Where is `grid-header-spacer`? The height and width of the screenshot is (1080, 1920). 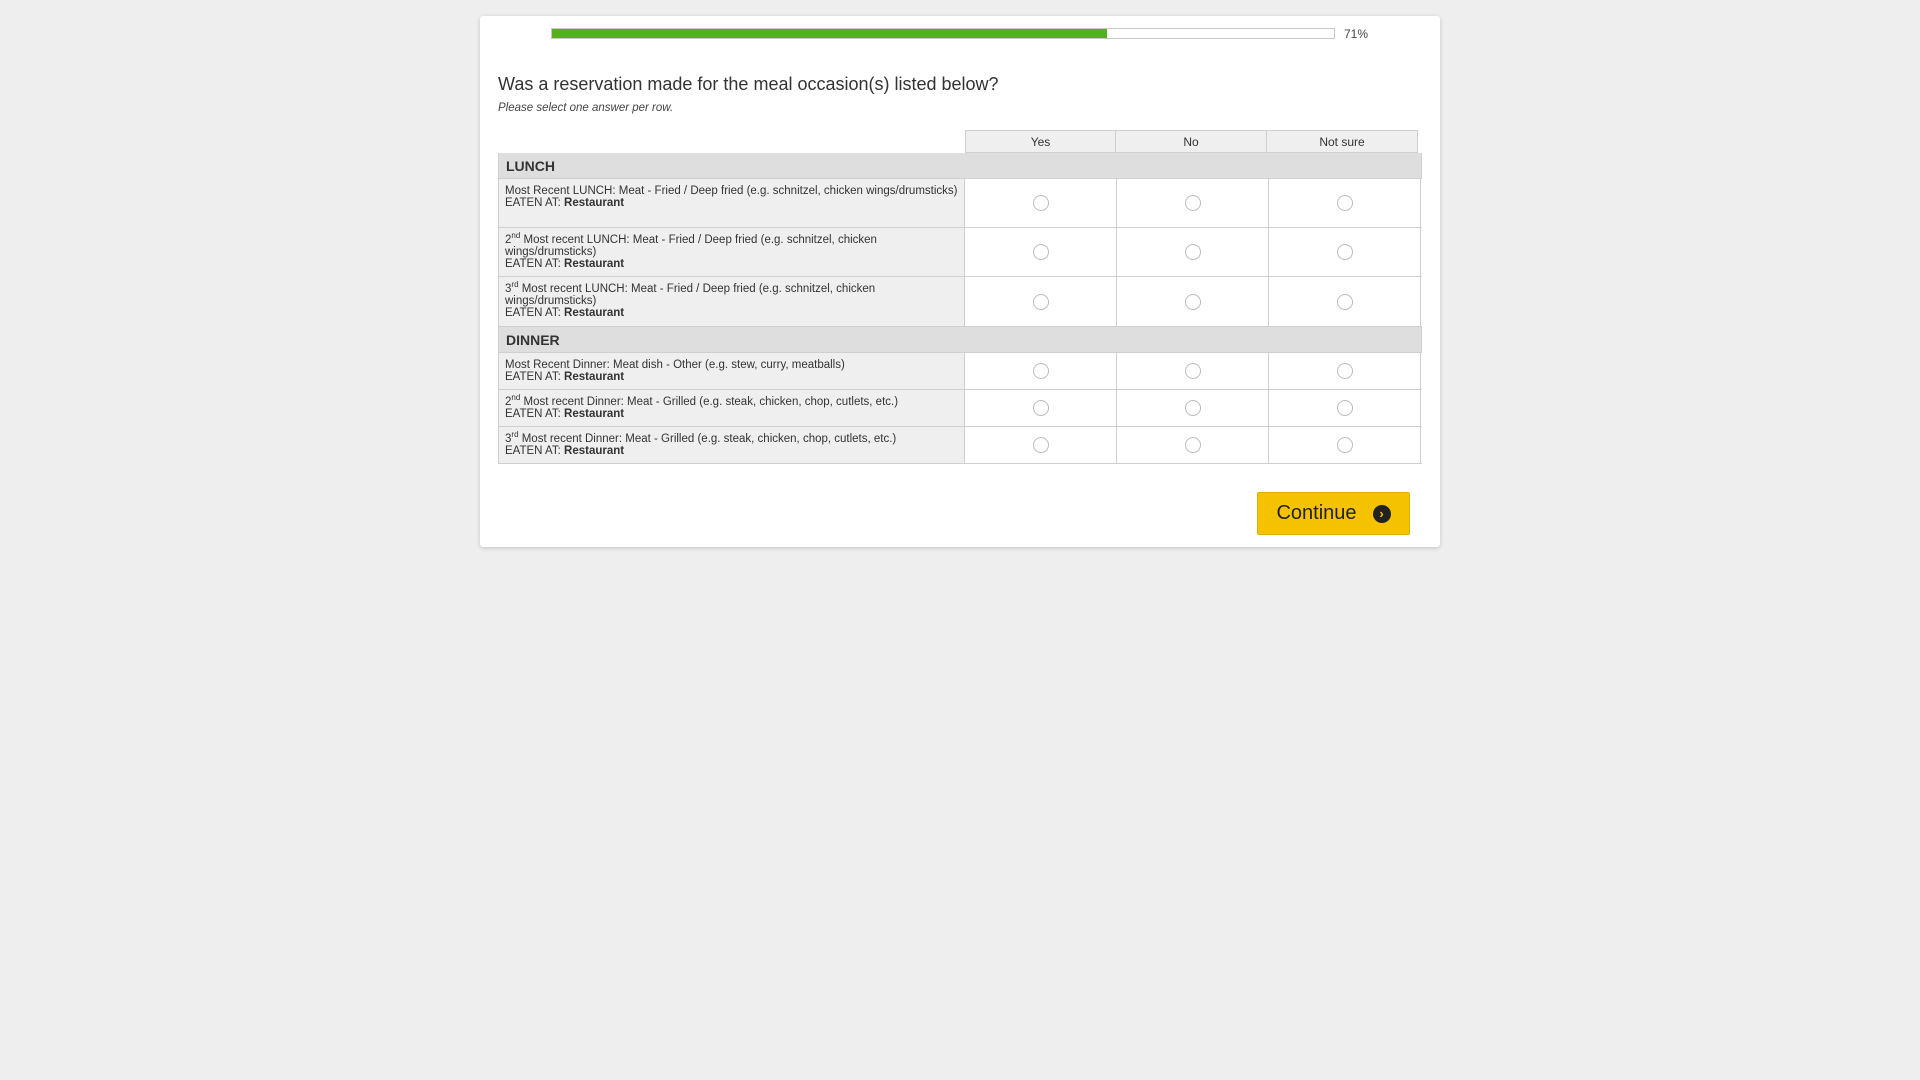
grid-header-spacer is located at coordinates (731, 141).